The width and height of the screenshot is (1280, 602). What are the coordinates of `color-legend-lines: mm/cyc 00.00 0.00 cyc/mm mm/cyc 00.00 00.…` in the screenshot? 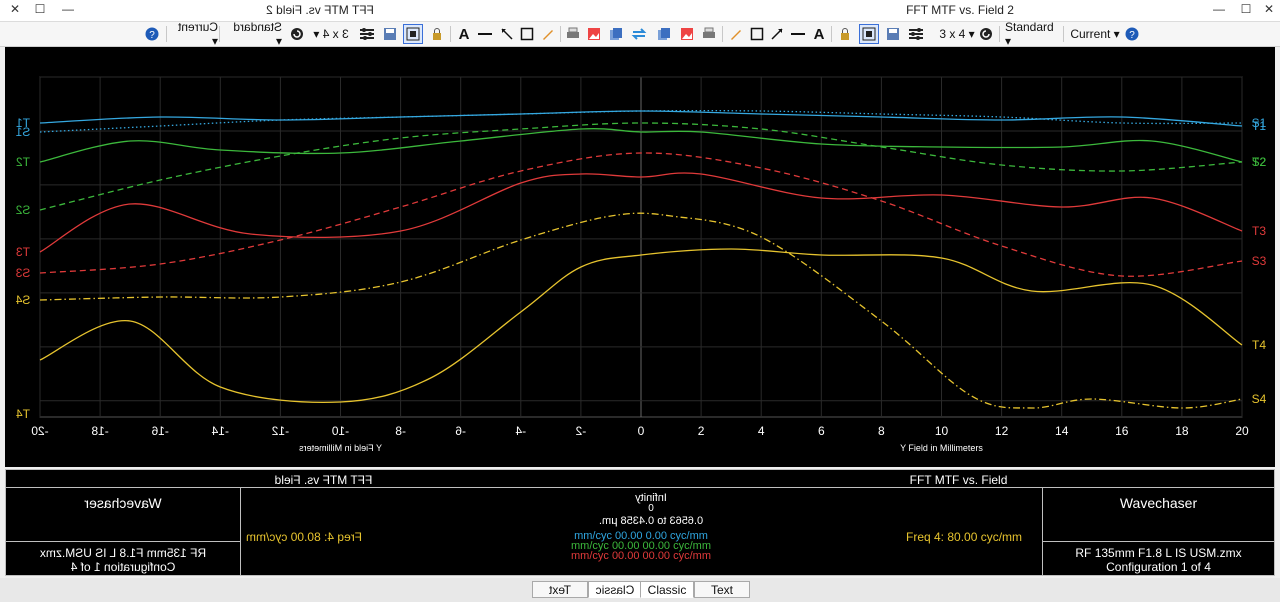 It's located at (641, 546).